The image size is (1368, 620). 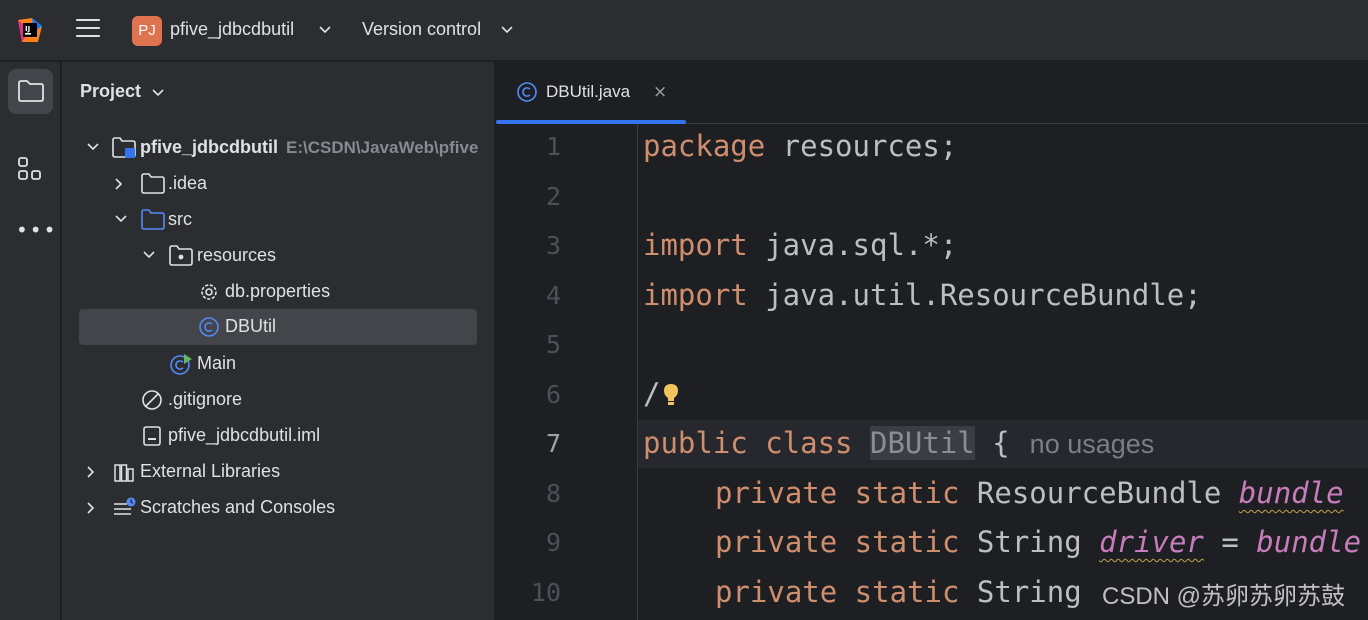 What do you see at coordinates (30, 341) in the screenshot?
I see `tool-window-strip: •••` at bounding box center [30, 341].